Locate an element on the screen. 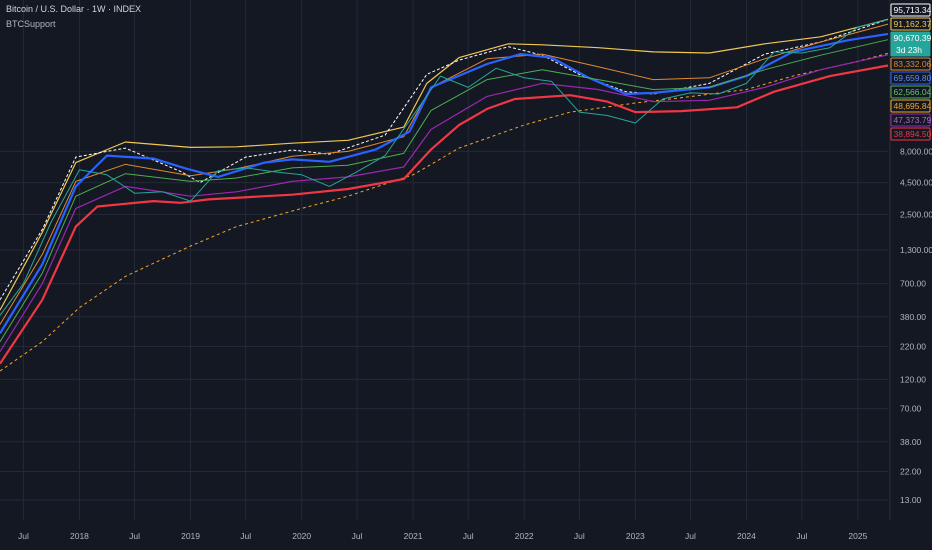 The width and height of the screenshot is (932, 550). price-tag-6: 48,695.84 is located at coordinates (911, 106).